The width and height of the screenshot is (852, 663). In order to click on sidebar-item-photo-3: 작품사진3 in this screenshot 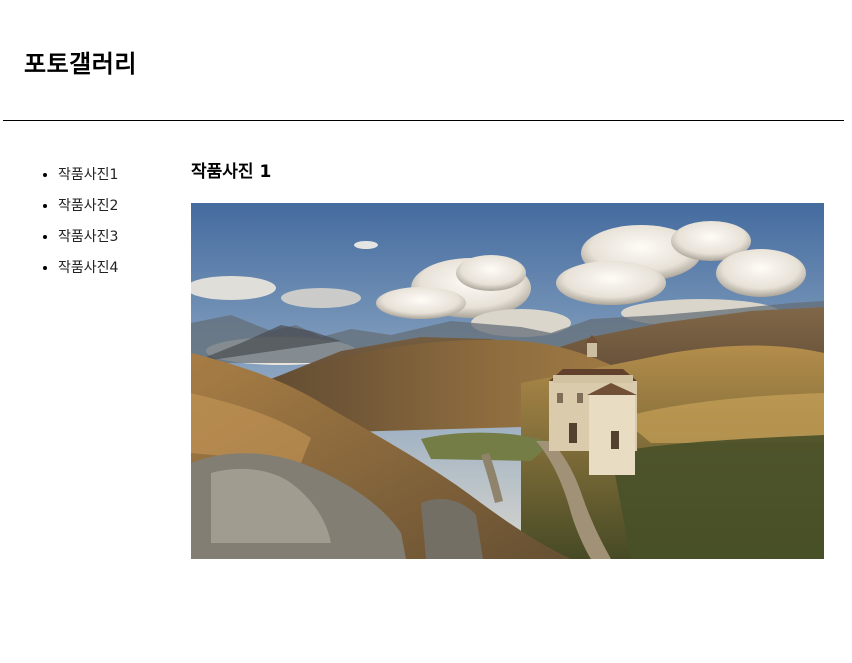, I will do `click(119, 237)`.